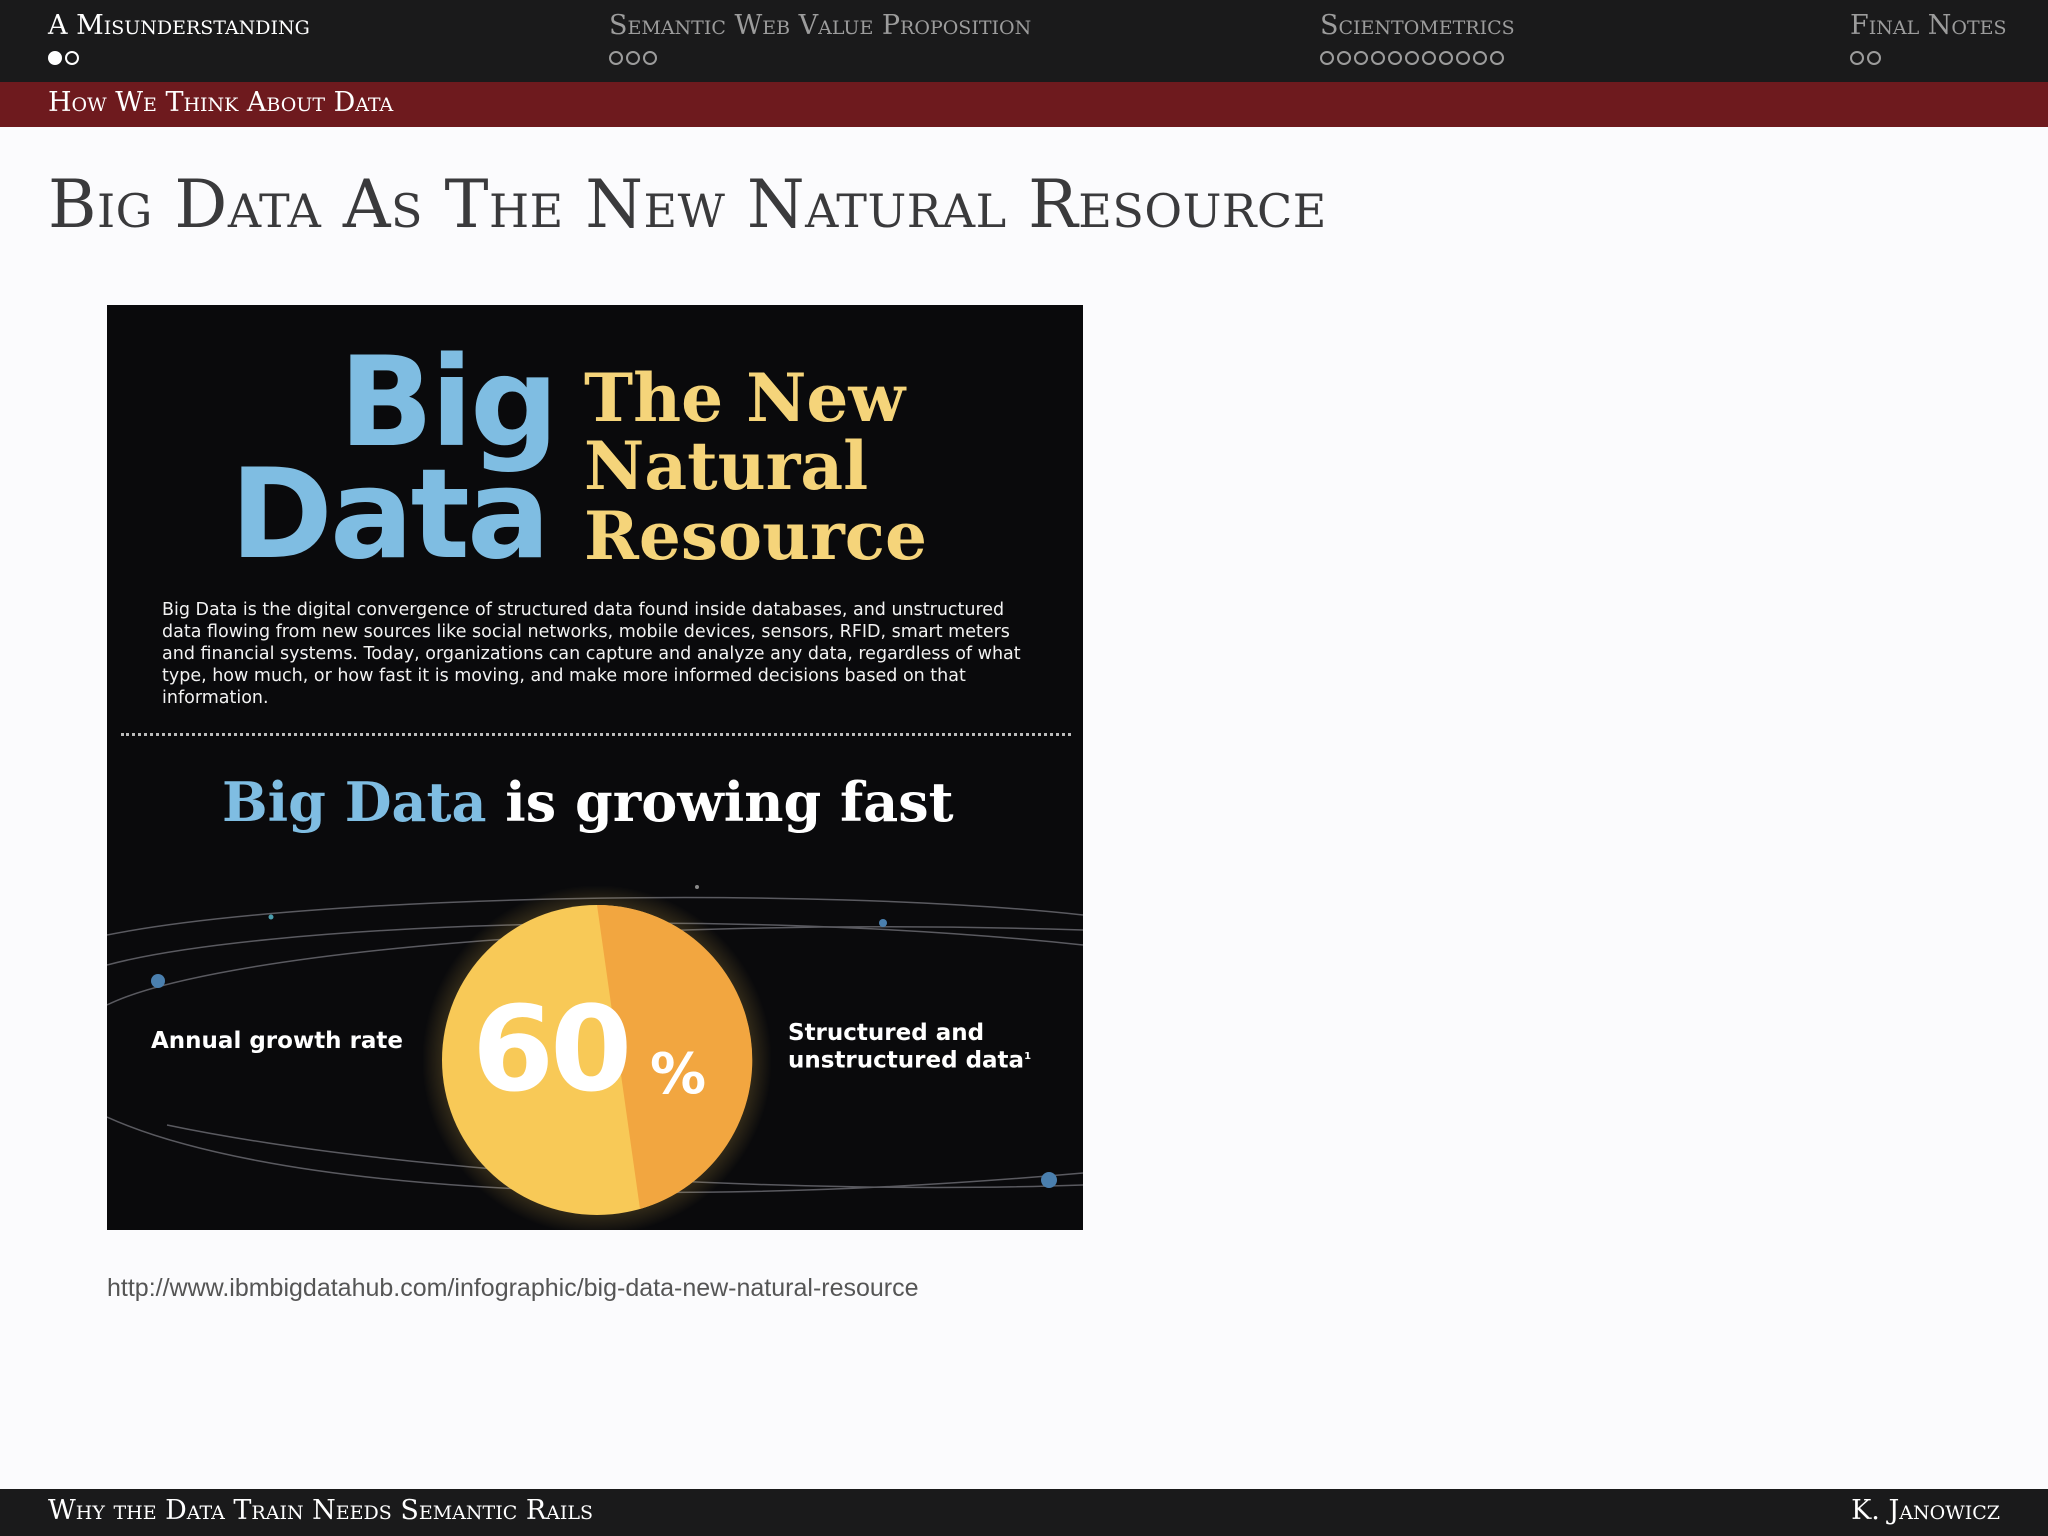  Describe the element at coordinates (729, 802) in the screenshot. I see `growing-headline-white: is growing fast` at that location.